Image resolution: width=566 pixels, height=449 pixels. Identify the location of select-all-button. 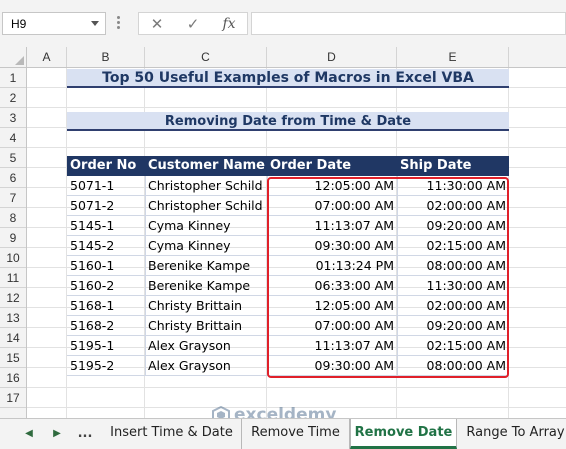
(13, 57).